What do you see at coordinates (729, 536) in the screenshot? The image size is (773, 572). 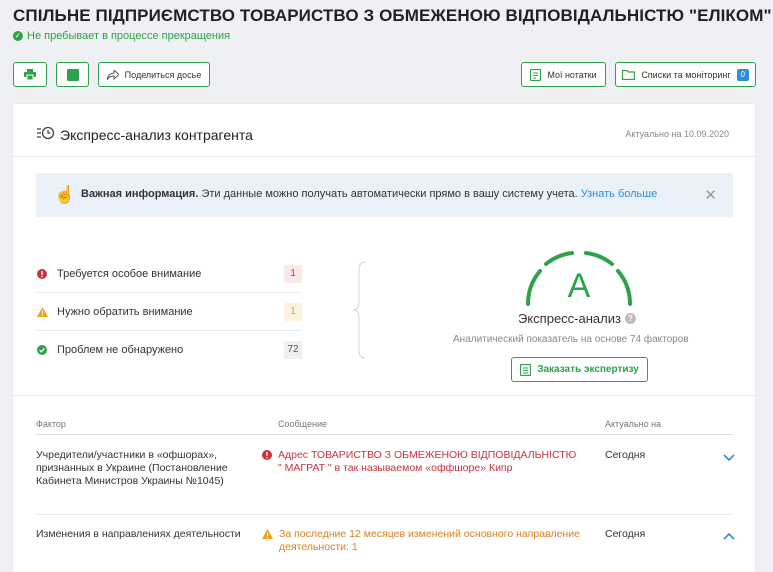 I see `chevron-up-icon` at bounding box center [729, 536].